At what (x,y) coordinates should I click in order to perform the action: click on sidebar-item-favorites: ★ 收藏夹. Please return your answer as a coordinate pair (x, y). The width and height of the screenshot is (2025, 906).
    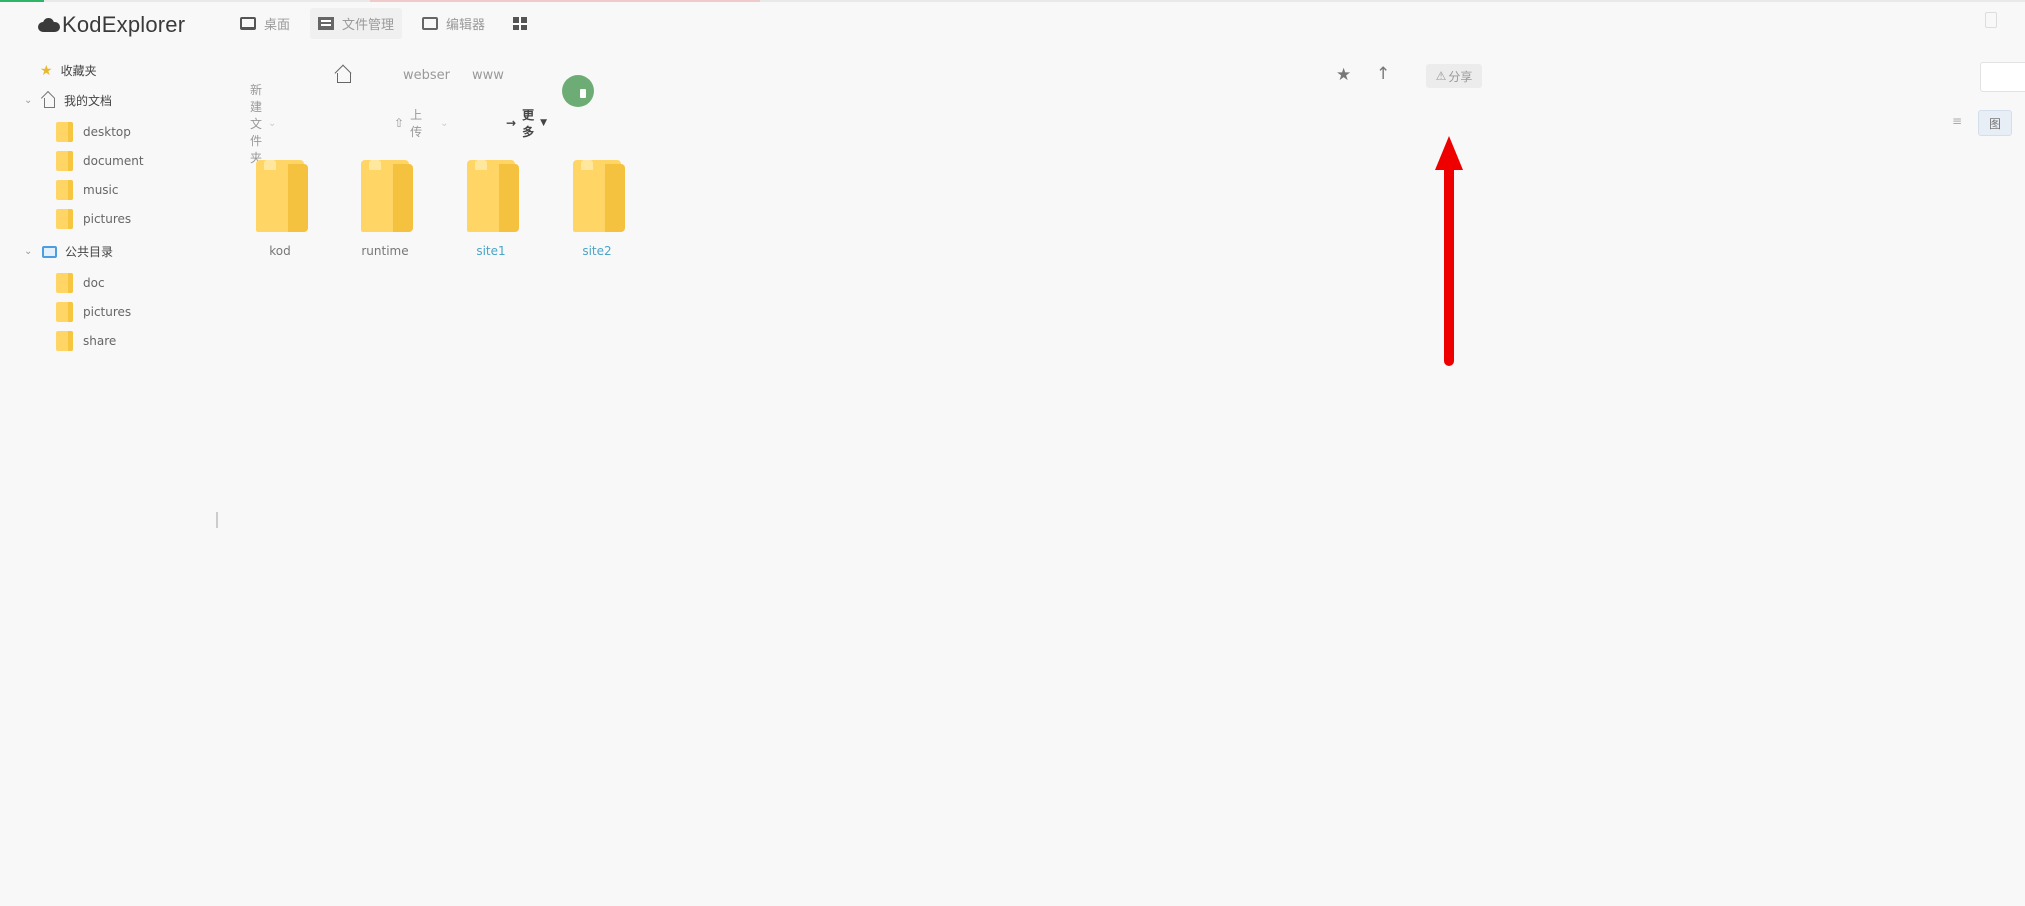
    Looking at the image, I should click on (68, 70).